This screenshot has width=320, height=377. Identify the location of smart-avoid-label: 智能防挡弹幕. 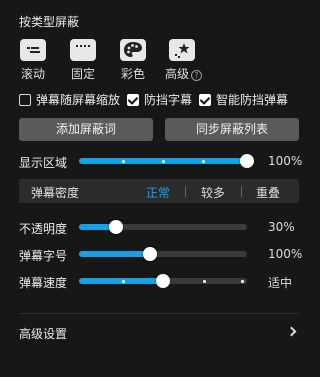
(252, 99).